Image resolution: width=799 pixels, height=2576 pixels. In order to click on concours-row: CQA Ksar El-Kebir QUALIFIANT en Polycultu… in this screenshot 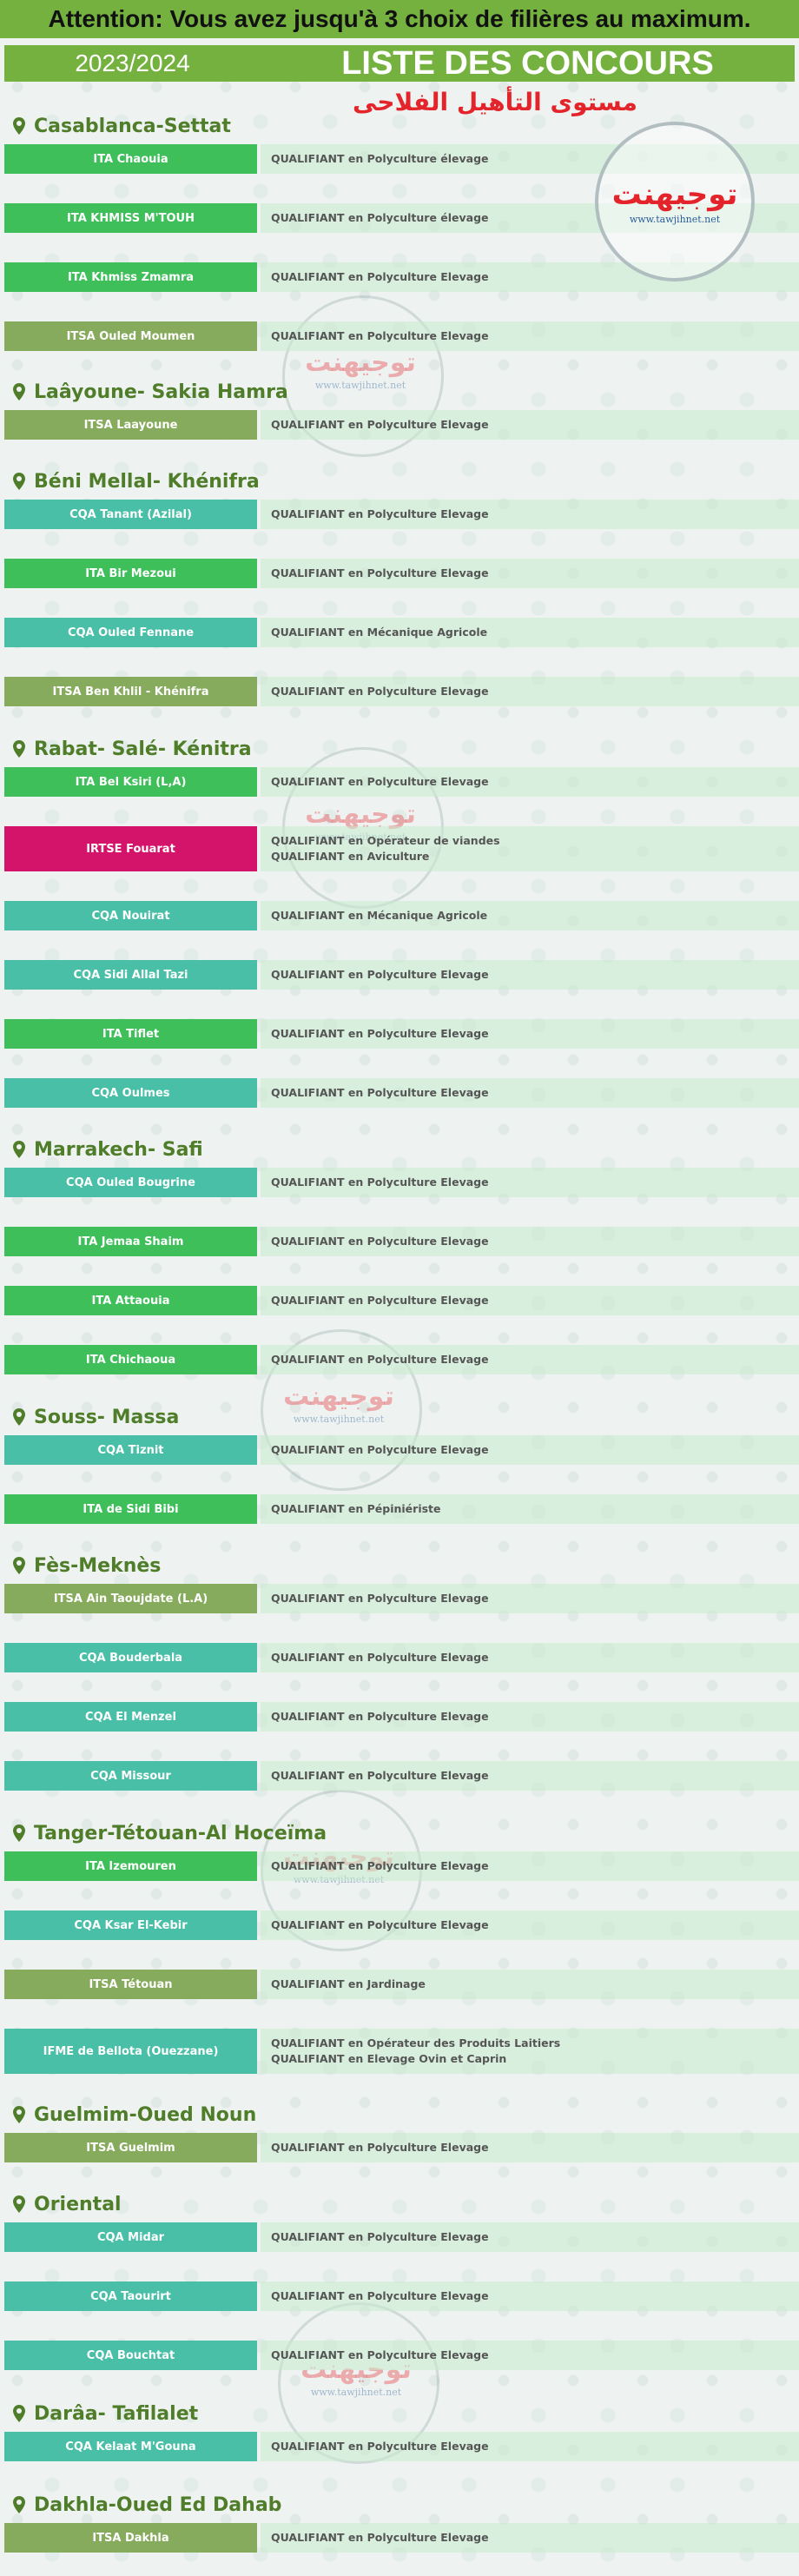, I will do `click(401, 1925)`.